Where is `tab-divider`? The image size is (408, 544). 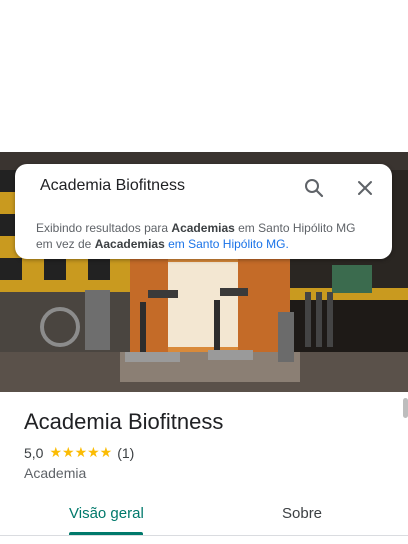
tab-divider is located at coordinates (204, 535).